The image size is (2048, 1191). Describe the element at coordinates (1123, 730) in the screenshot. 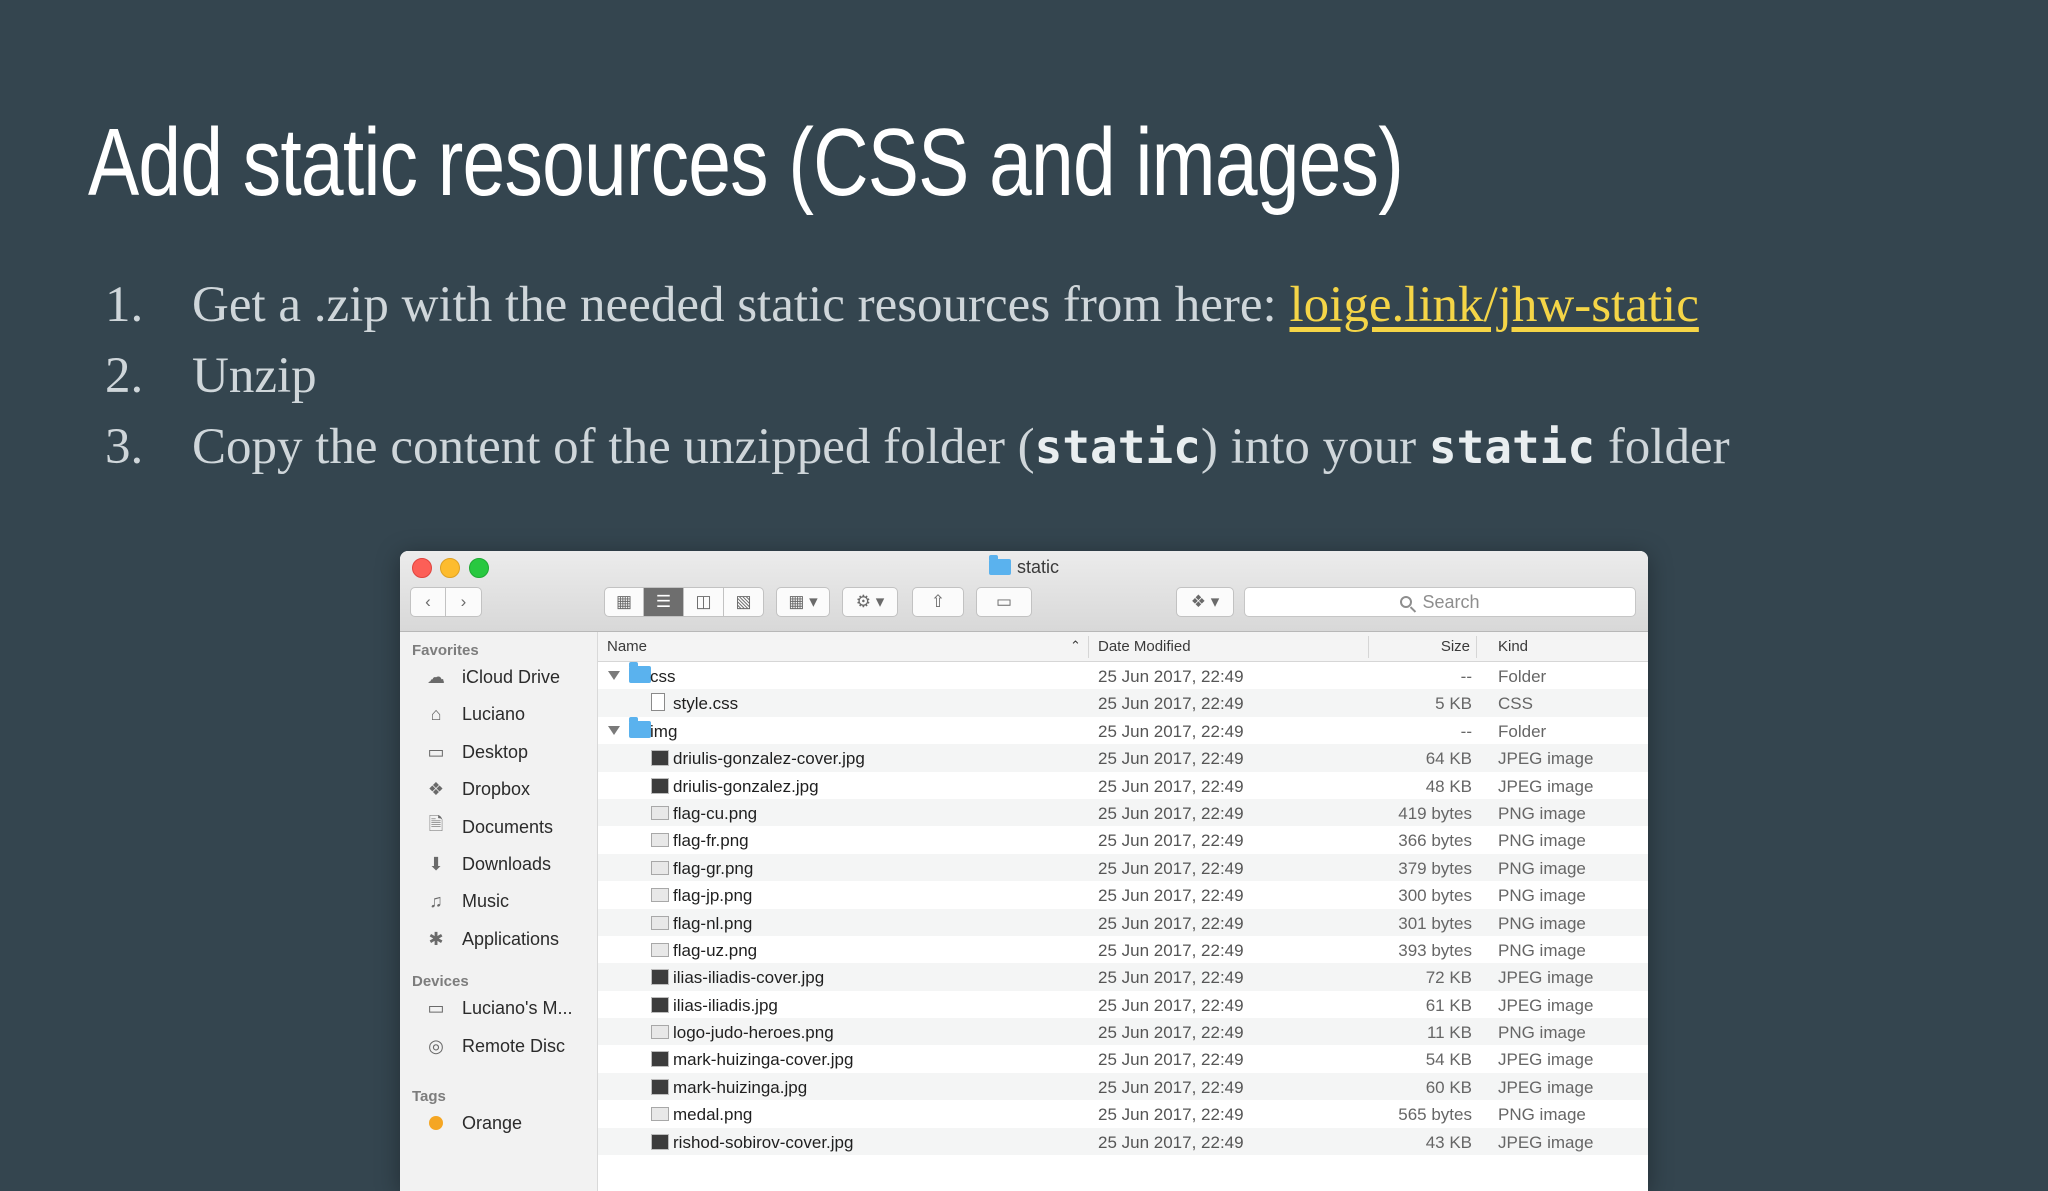

I see `file-row: img 25 Jun 2017, 22:49 -- Folder` at that location.